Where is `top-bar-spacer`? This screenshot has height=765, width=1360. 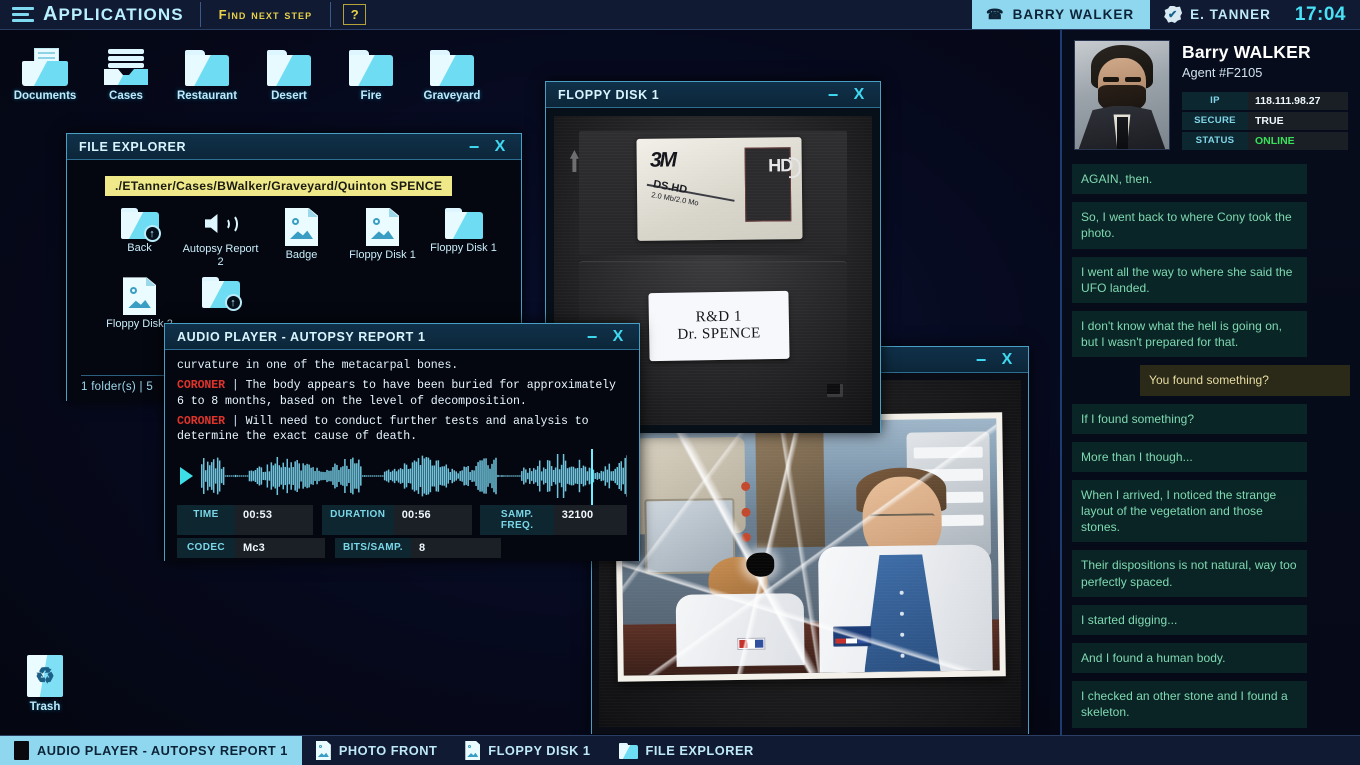 top-bar-spacer is located at coordinates (675, 14).